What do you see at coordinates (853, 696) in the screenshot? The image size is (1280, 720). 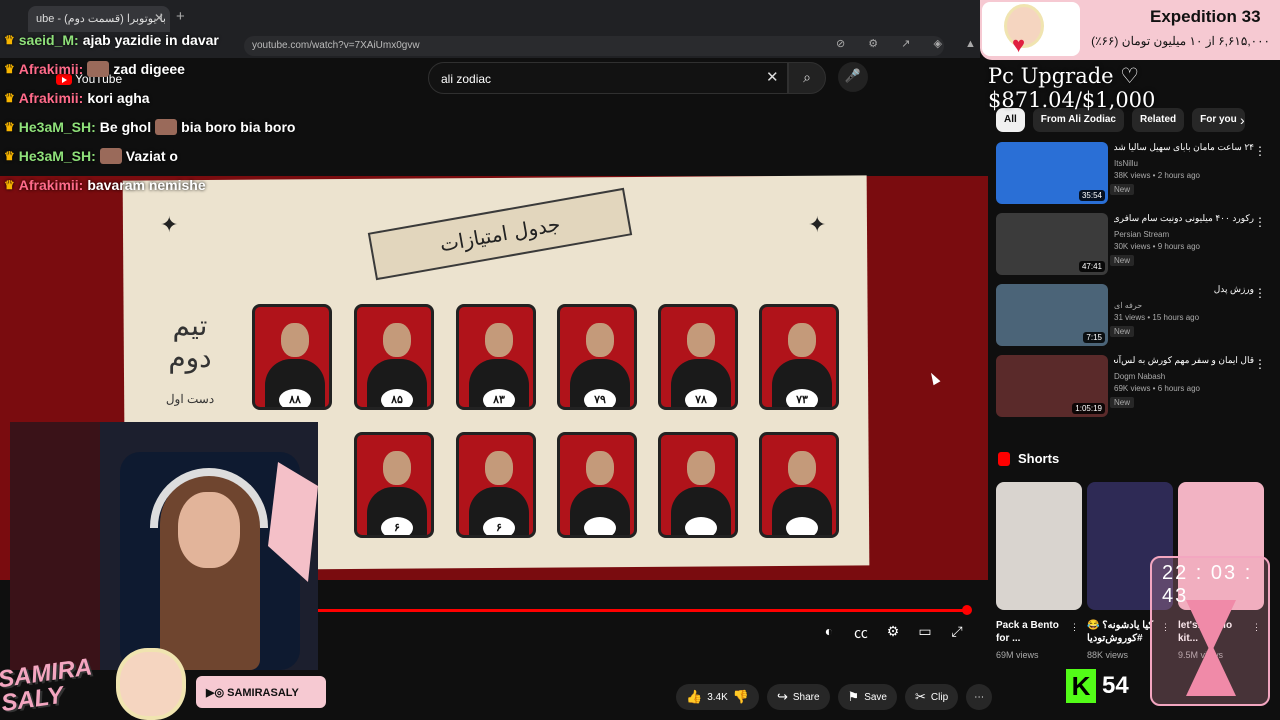 I see `bookmark-icon: ⚑` at bounding box center [853, 696].